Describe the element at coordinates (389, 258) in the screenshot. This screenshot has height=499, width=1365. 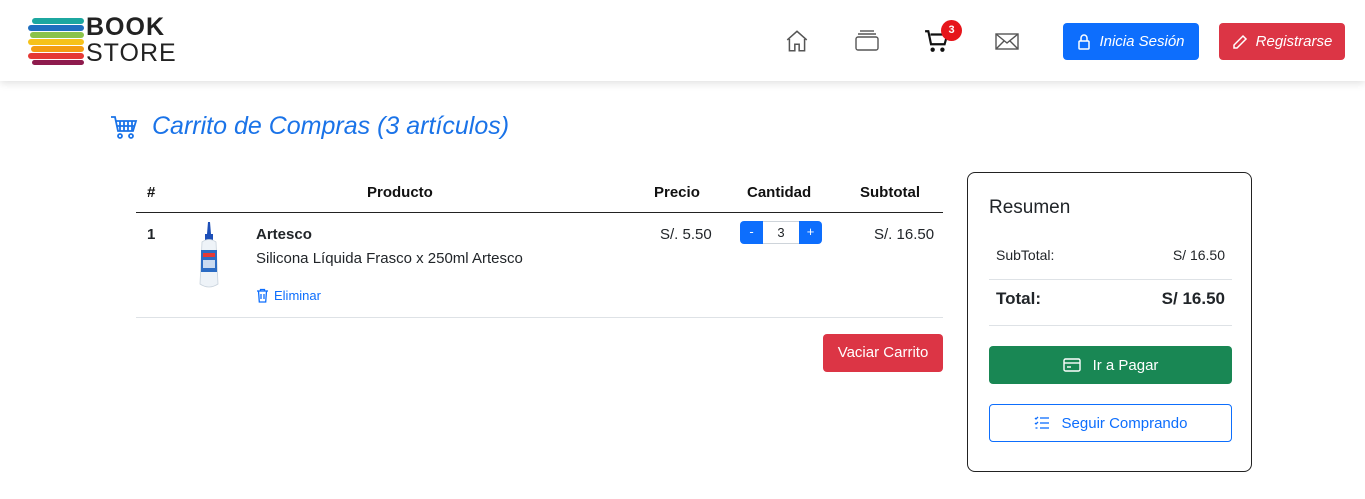
I see `product-name: Silicona Líquida Frasco x 250ml Artesco` at that location.